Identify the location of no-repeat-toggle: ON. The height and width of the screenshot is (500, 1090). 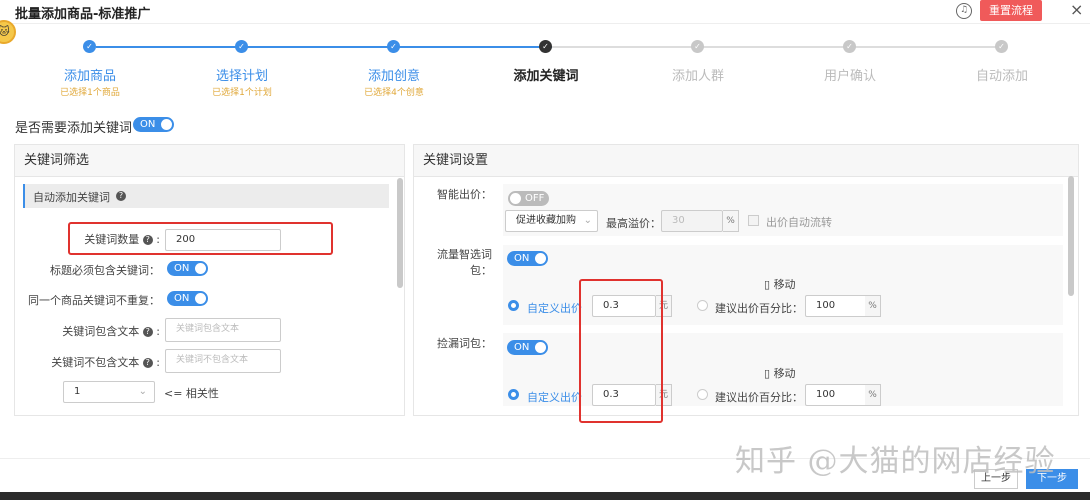
(187, 298).